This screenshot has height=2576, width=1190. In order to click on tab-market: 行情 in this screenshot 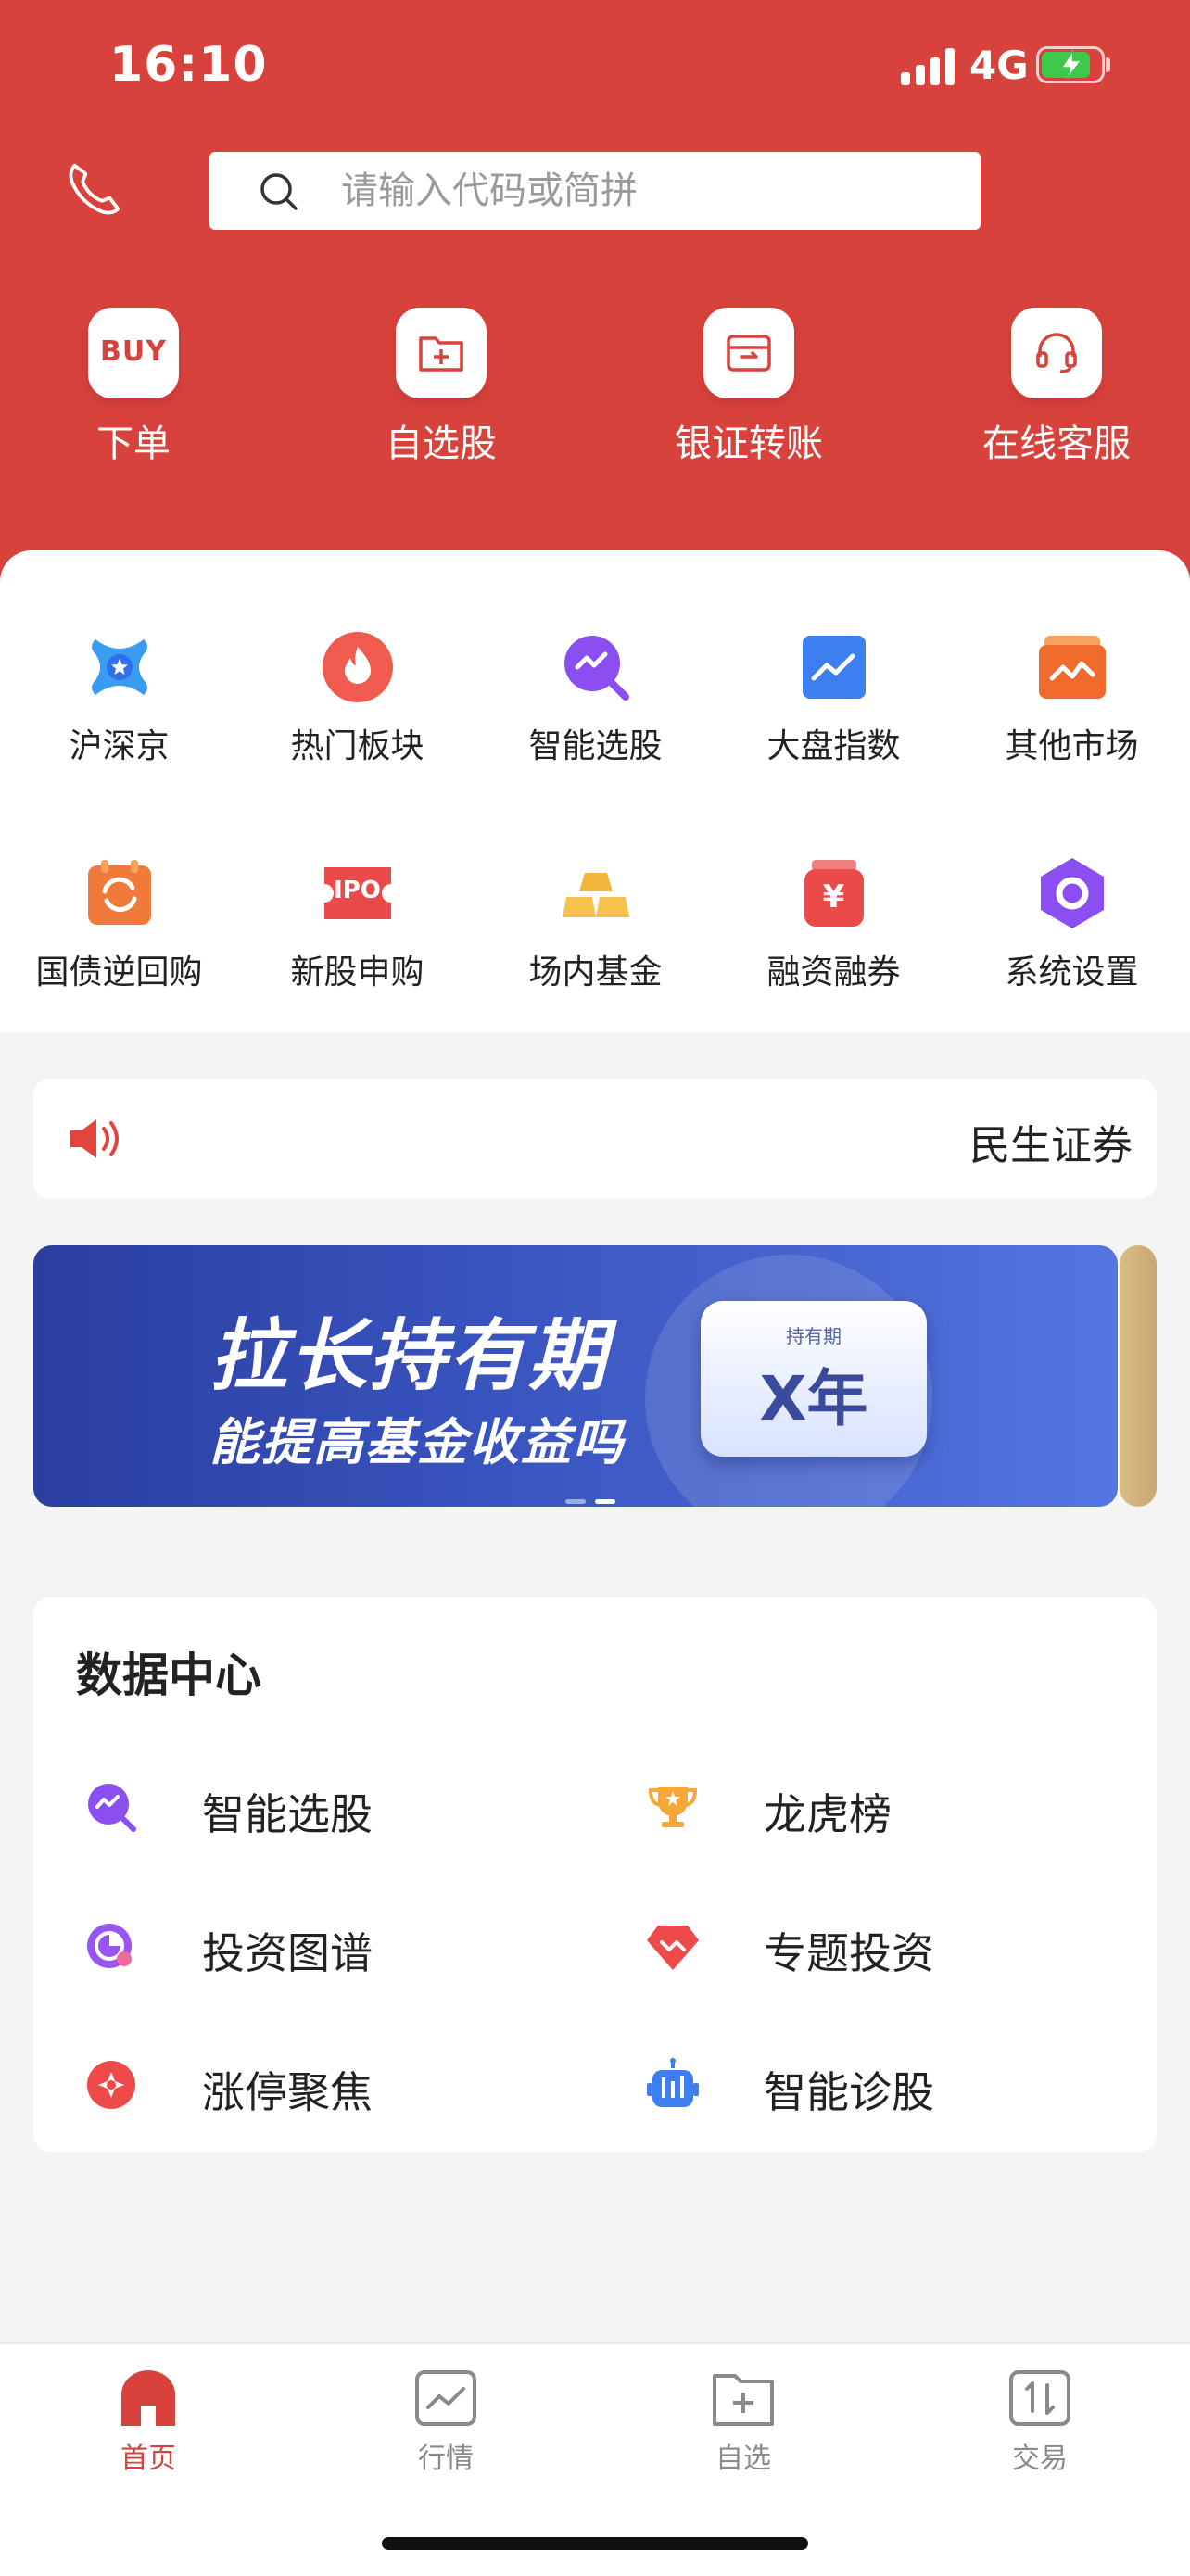, I will do `click(445, 2422)`.